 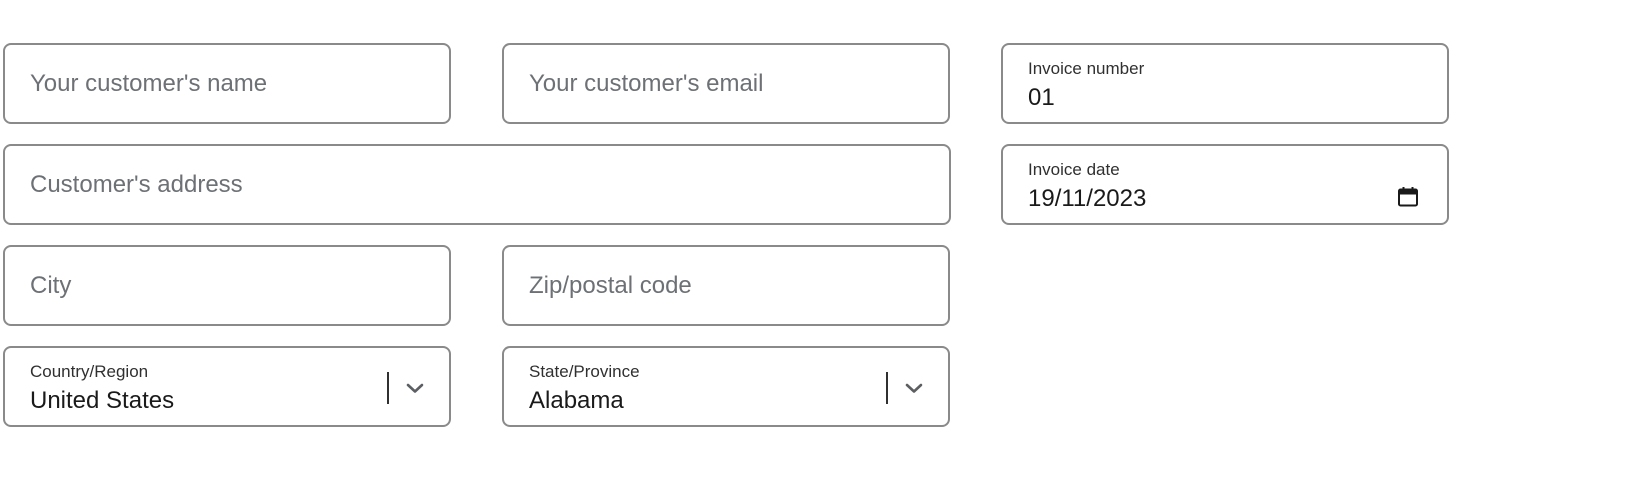 What do you see at coordinates (136, 184) in the screenshot?
I see `customer-address-placeholder: Customer's address` at bounding box center [136, 184].